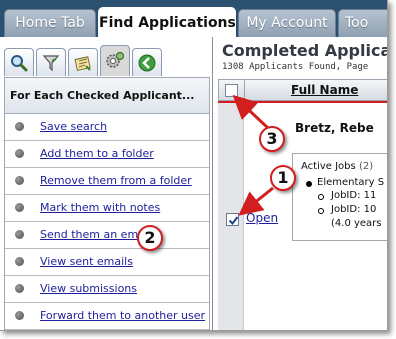  I want to click on select-all-checkbox, so click(231, 90).